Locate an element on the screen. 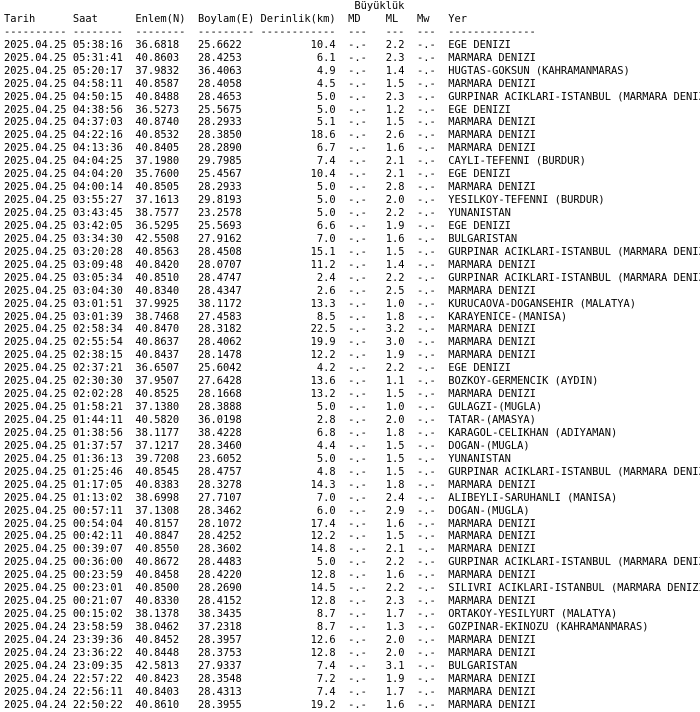  table-cell: 42.5508 is located at coordinates (157, 238).